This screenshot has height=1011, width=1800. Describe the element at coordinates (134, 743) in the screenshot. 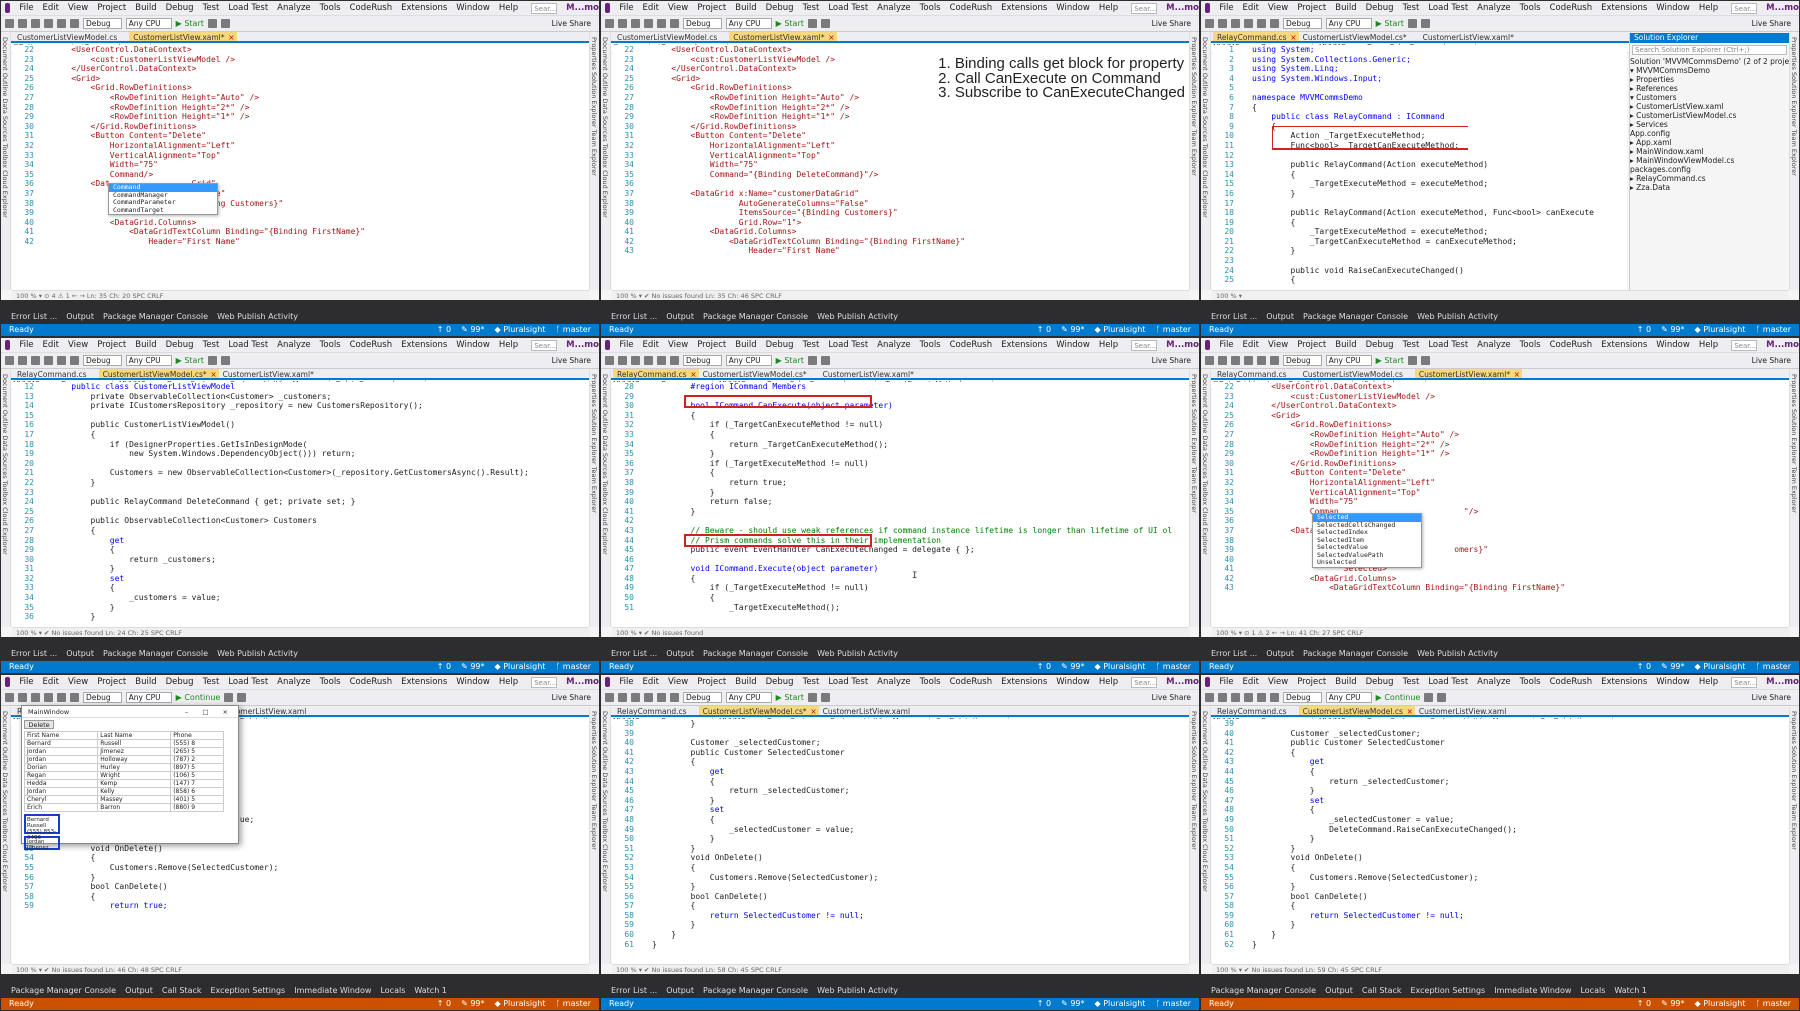

I see `grid-cell: Russell` at that location.